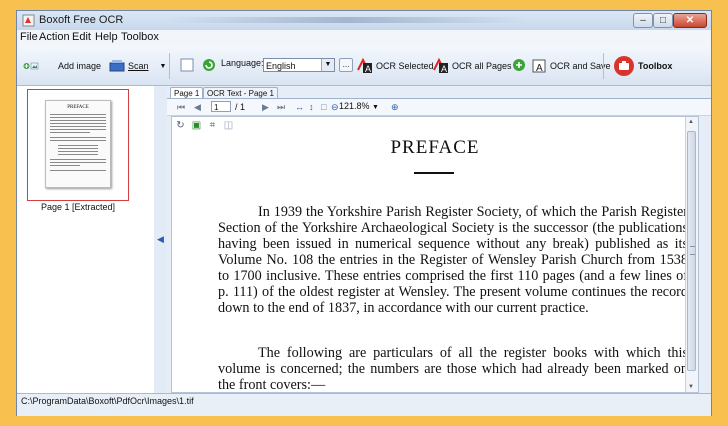 This screenshot has height=426, width=728. What do you see at coordinates (439, 92) in the screenshot?
I see `tab-strip: Page 1 OCR Text - Page 1` at bounding box center [439, 92].